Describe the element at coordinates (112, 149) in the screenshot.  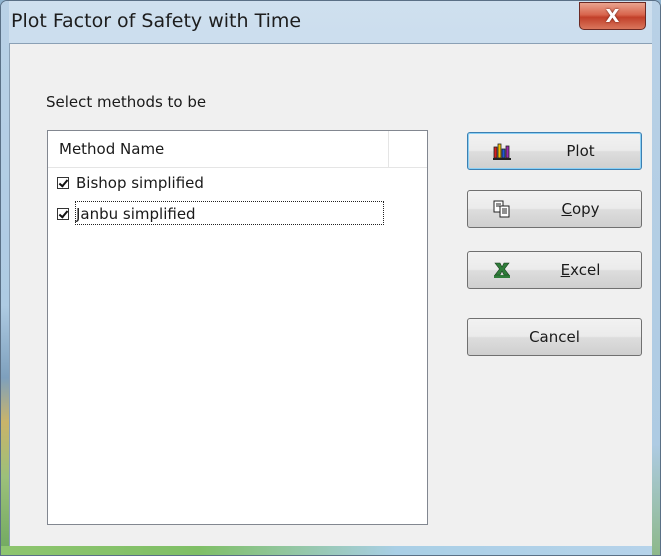
I see `column-header-label: Method Name` at that location.